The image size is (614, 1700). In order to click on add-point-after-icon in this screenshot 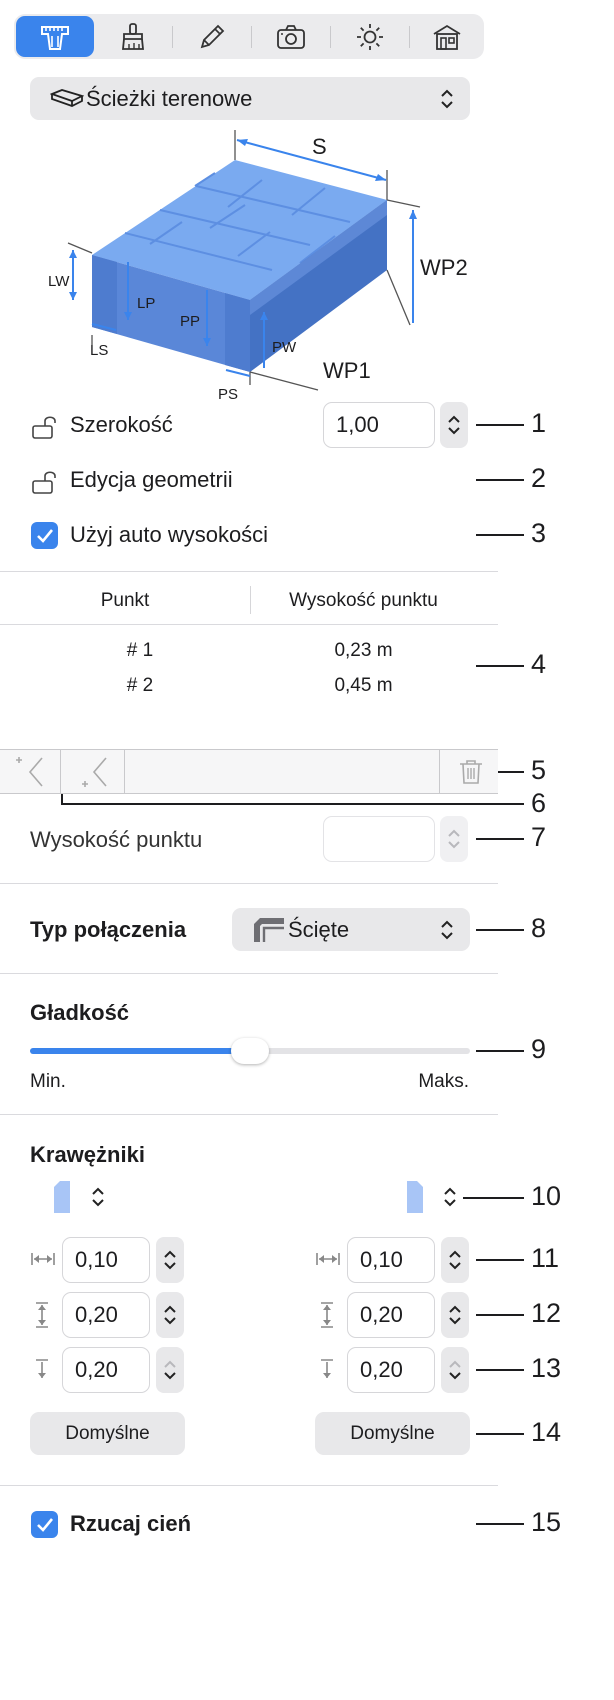, I will do `click(94, 772)`.